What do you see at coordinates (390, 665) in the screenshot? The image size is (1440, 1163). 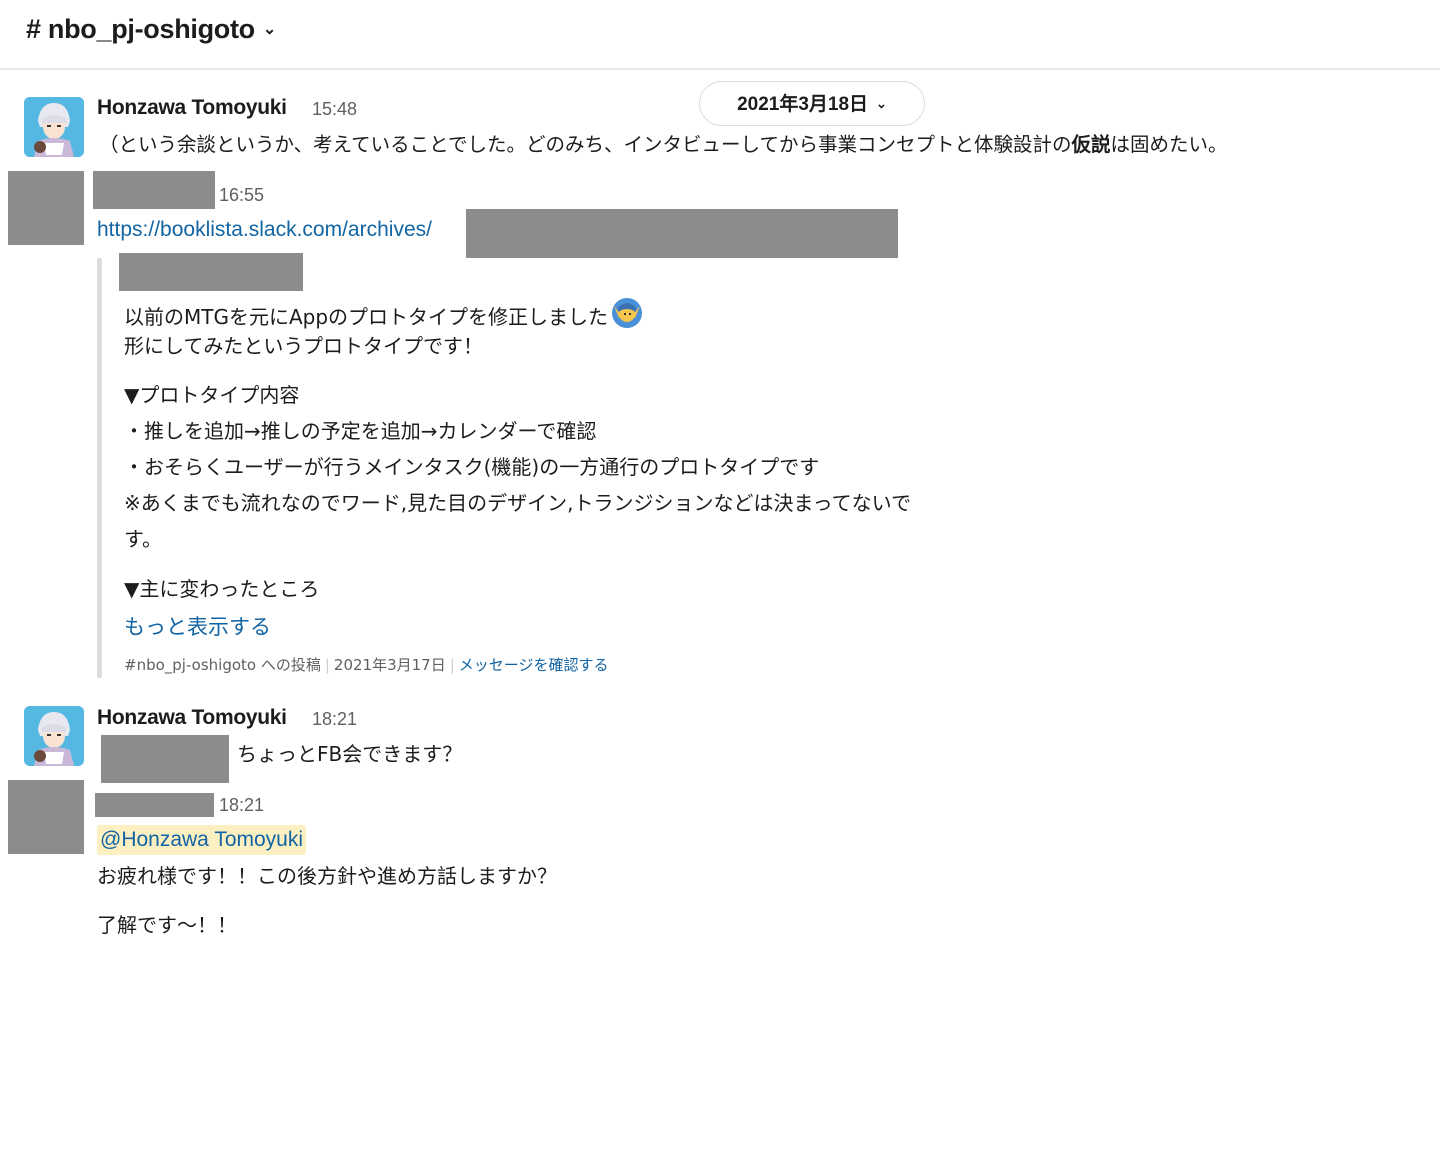 I see `footer-date: 2021年3月17日` at bounding box center [390, 665].